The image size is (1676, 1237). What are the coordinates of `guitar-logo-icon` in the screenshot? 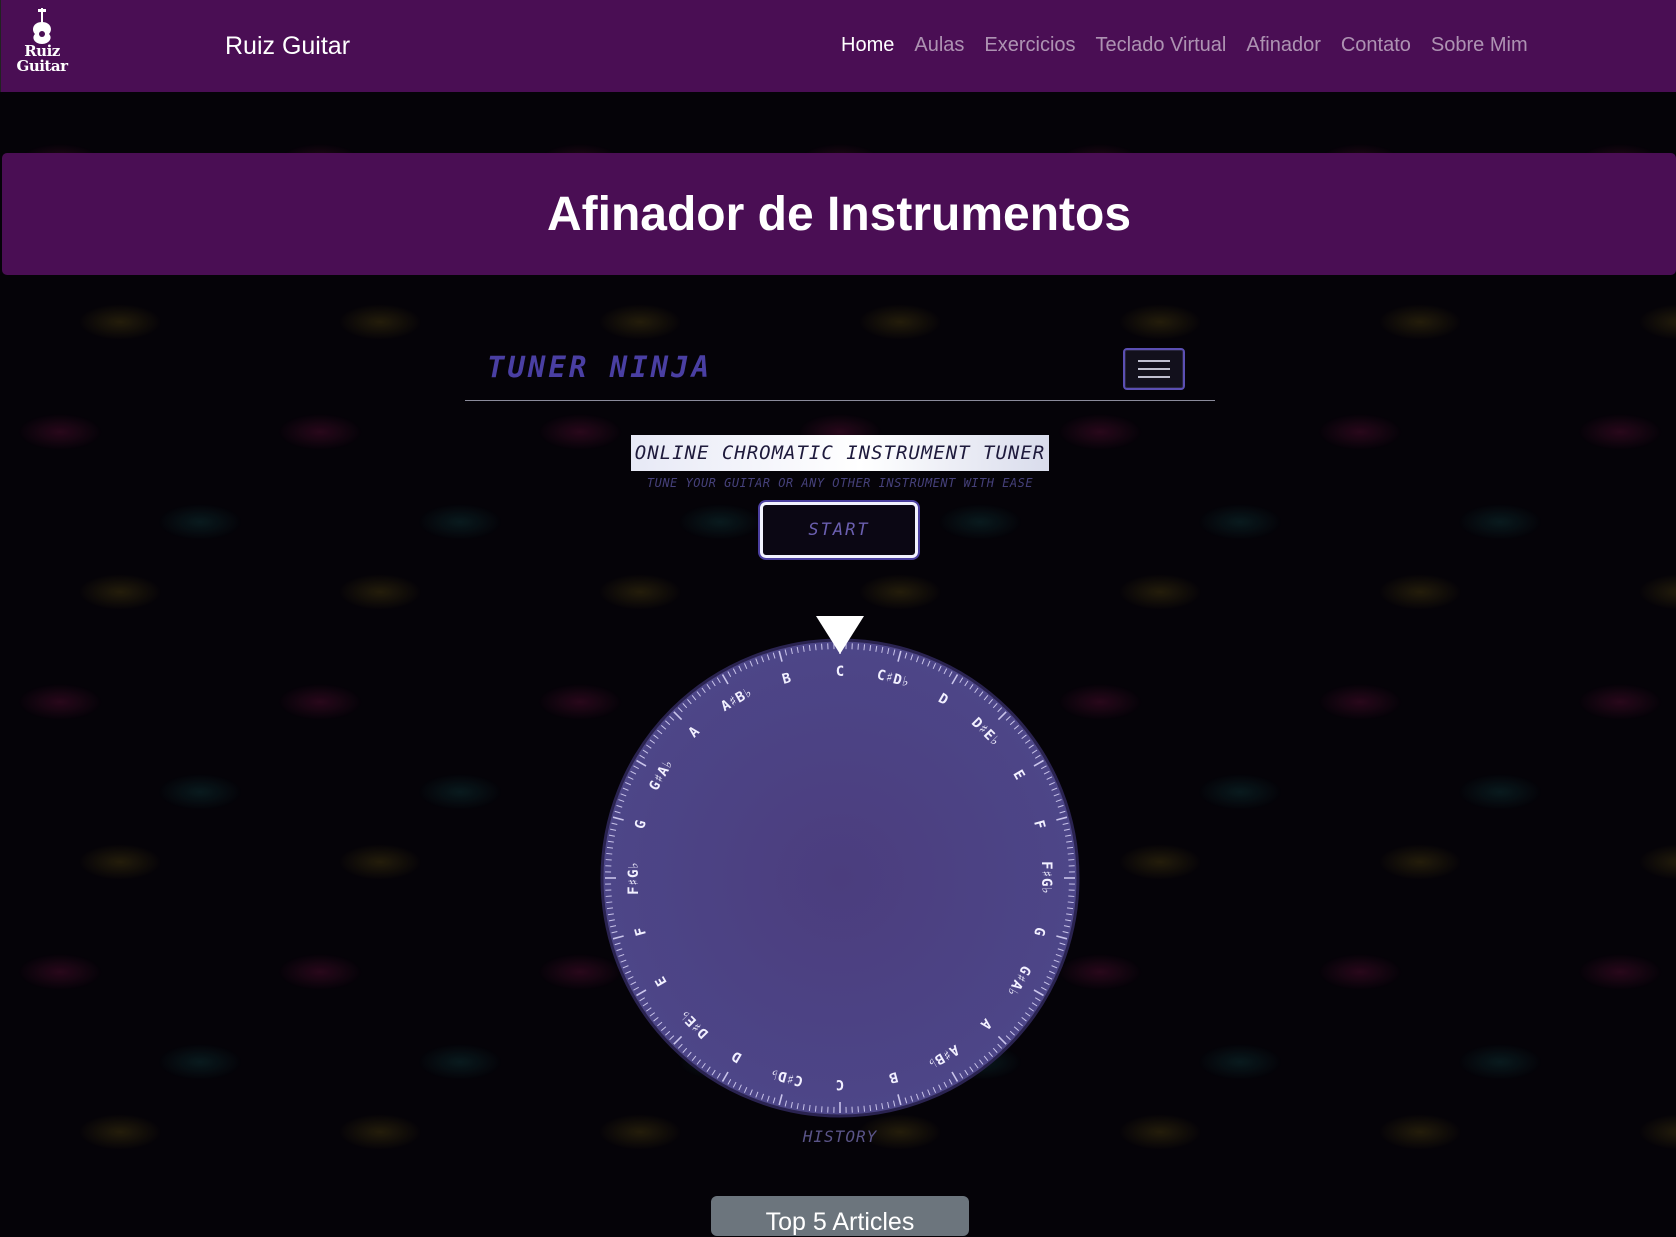 It's located at (42, 26).